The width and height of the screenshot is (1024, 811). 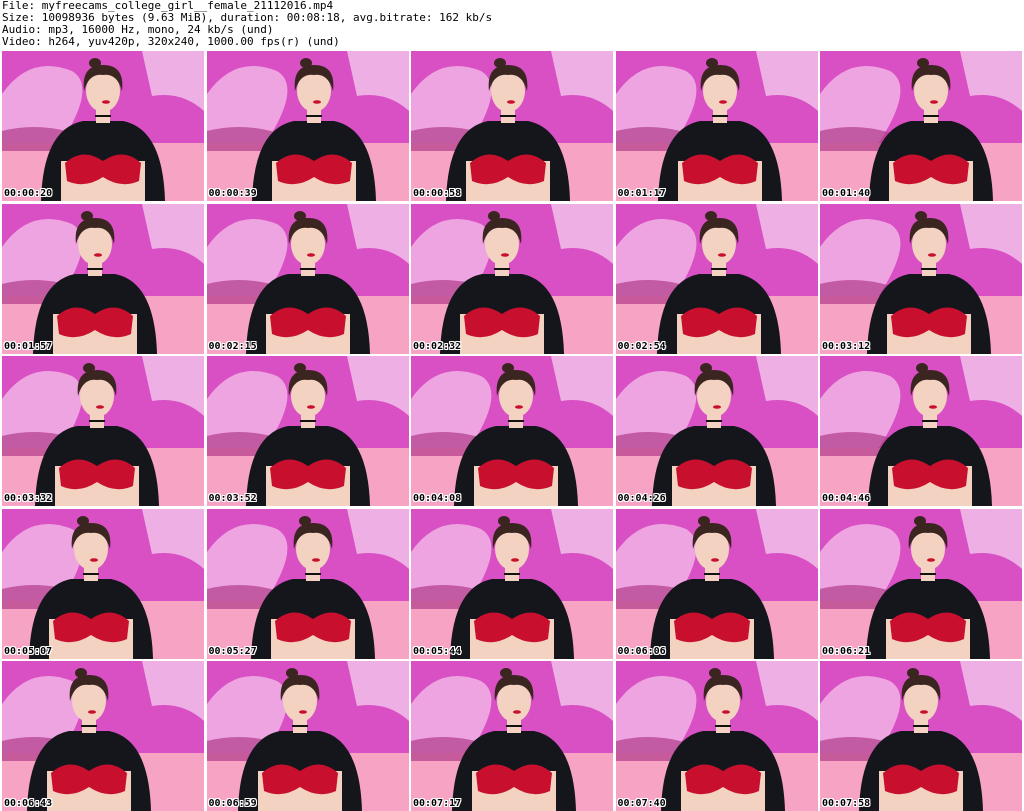 I want to click on frame-timestamp: 00:07:17, so click(x=437, y=803).